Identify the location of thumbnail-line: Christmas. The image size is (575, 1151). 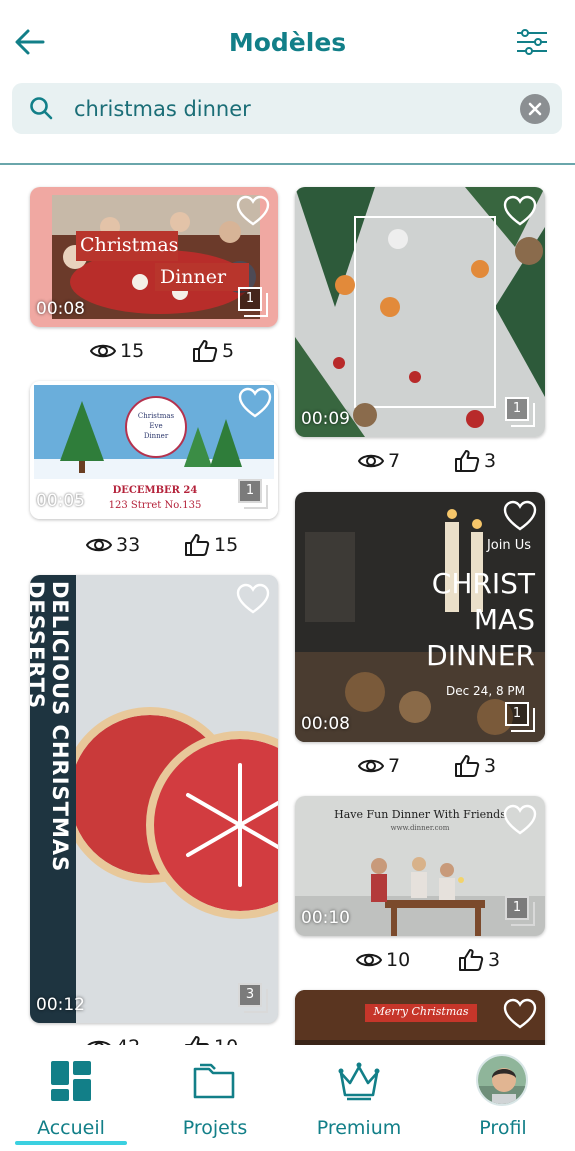
(156, 416).